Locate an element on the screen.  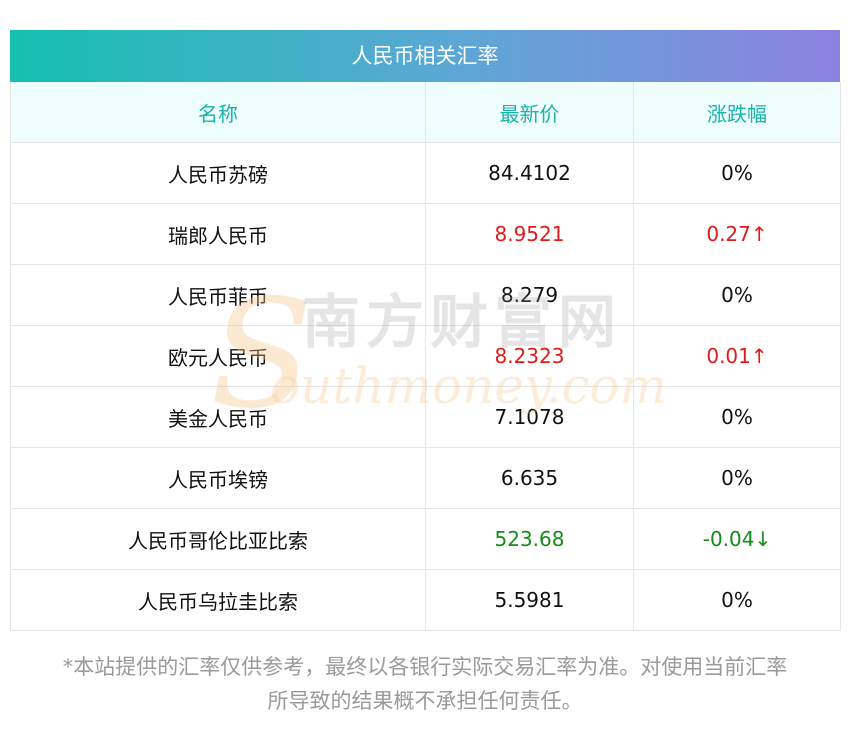
latest-price: 8.2323 is located at coordinates (529, 356).